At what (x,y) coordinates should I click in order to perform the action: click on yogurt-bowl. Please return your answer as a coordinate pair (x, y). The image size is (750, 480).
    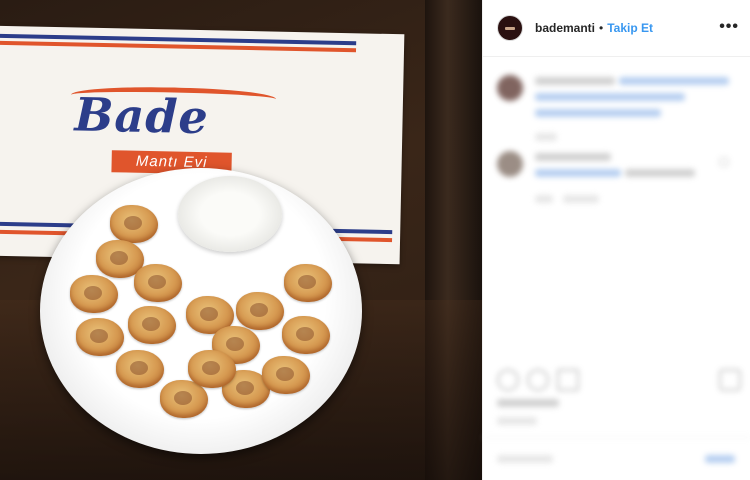
    Looking at the image, I should click on (230, 214).